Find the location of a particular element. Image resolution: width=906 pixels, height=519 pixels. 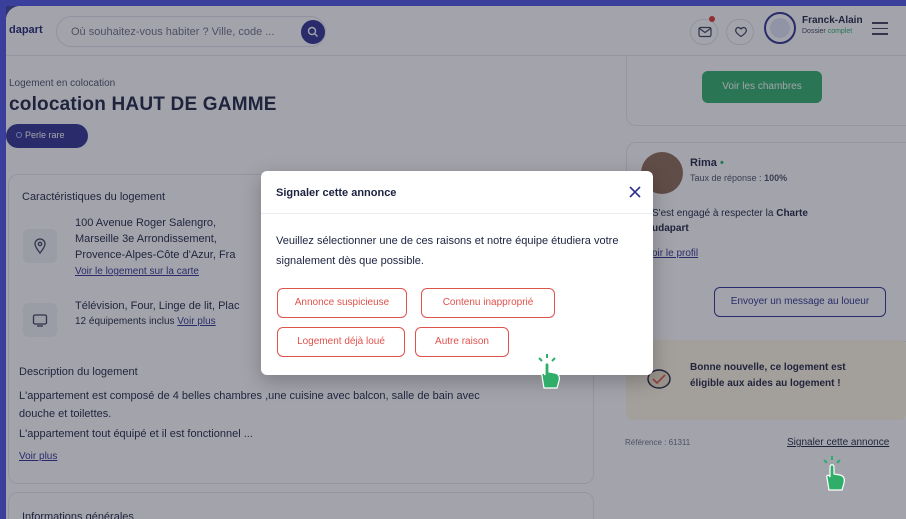

reason-already-rented-button: Logement déjà loué is located at coordinates (341, 342).